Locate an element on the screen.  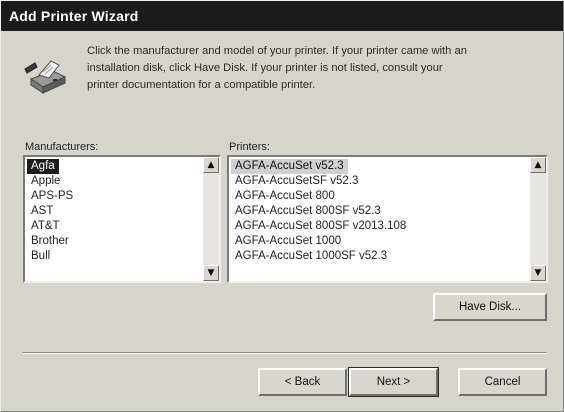
manufacturers-list: Agfa Apple APS-PS AST AT&T Brother Bull is located at coordinates (114, 219).